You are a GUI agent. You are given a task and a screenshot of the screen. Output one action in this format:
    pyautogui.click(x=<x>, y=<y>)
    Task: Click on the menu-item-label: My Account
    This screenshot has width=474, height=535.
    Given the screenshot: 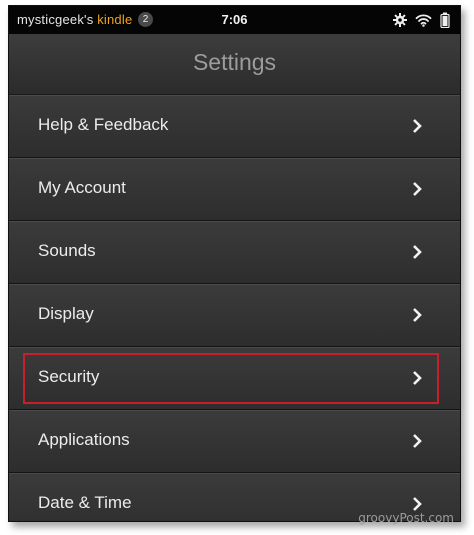 What is the action you would take?
    pyautogui.click(x=82, y=187)
    